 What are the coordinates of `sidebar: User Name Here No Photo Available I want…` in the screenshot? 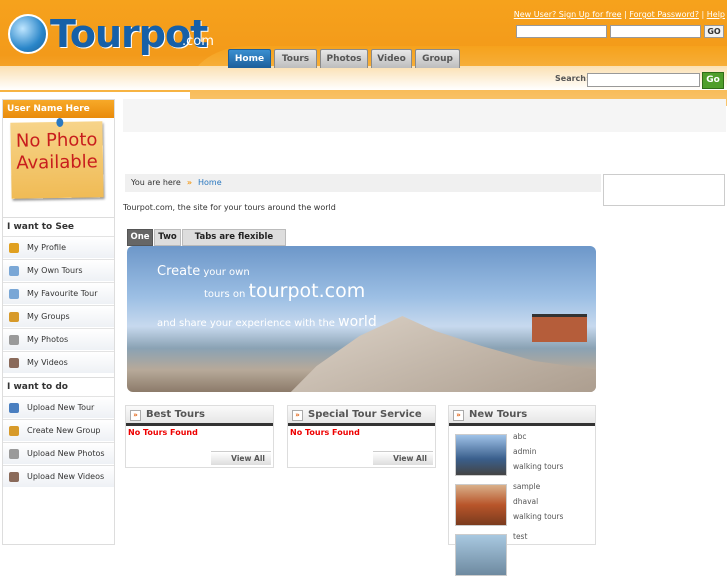 It's located at (58, 322).